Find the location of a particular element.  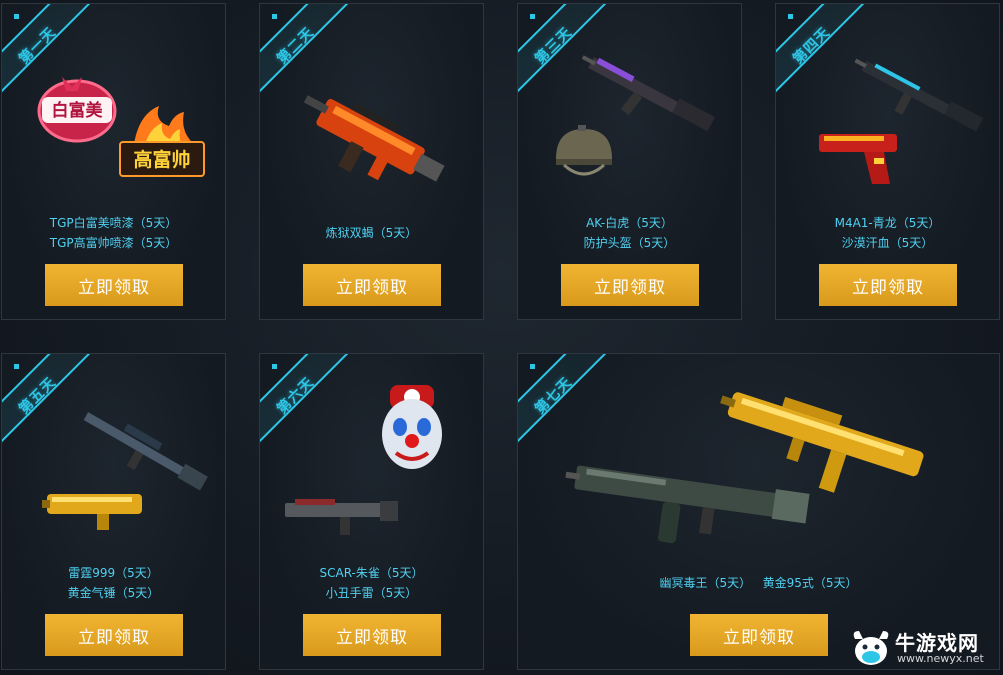

day-label: 第一天 is located at coordinates (38, 46).